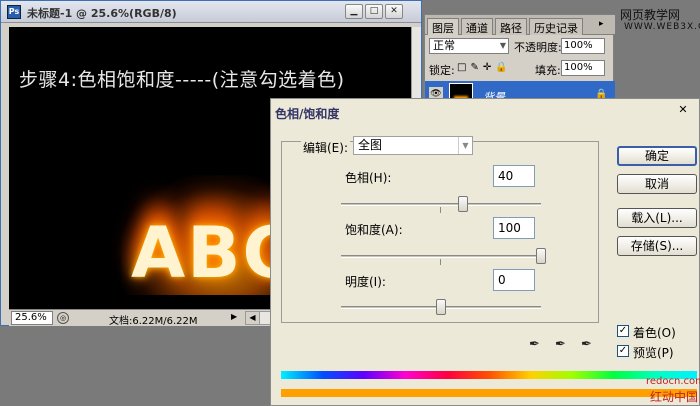 The height and width of the screenshot is (406, 700). I want to click on opacity-field: 100%, so click(583, 46).